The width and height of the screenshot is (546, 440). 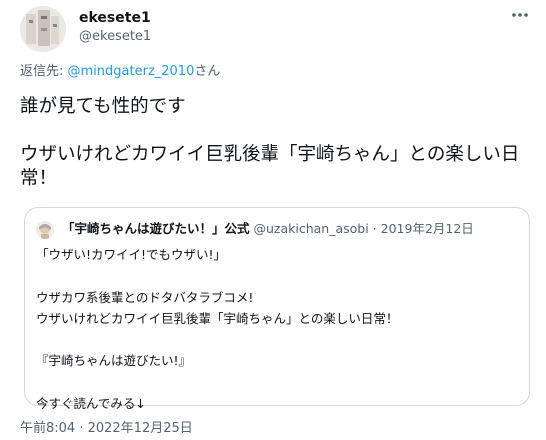 I want to click on quote-author-meta: @uzakichan_asobi · 2019年2月12日, so click(x=363, y=228).